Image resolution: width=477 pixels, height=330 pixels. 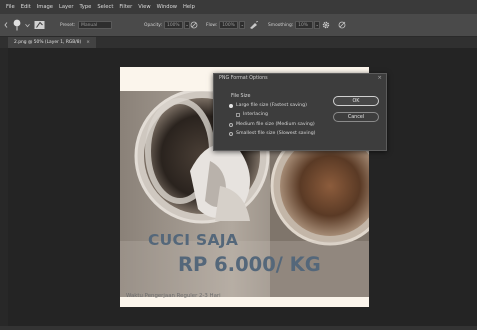 I want to click on large-file-size-radio: Large file size (Fastest saving), so click(x=268, y=105).